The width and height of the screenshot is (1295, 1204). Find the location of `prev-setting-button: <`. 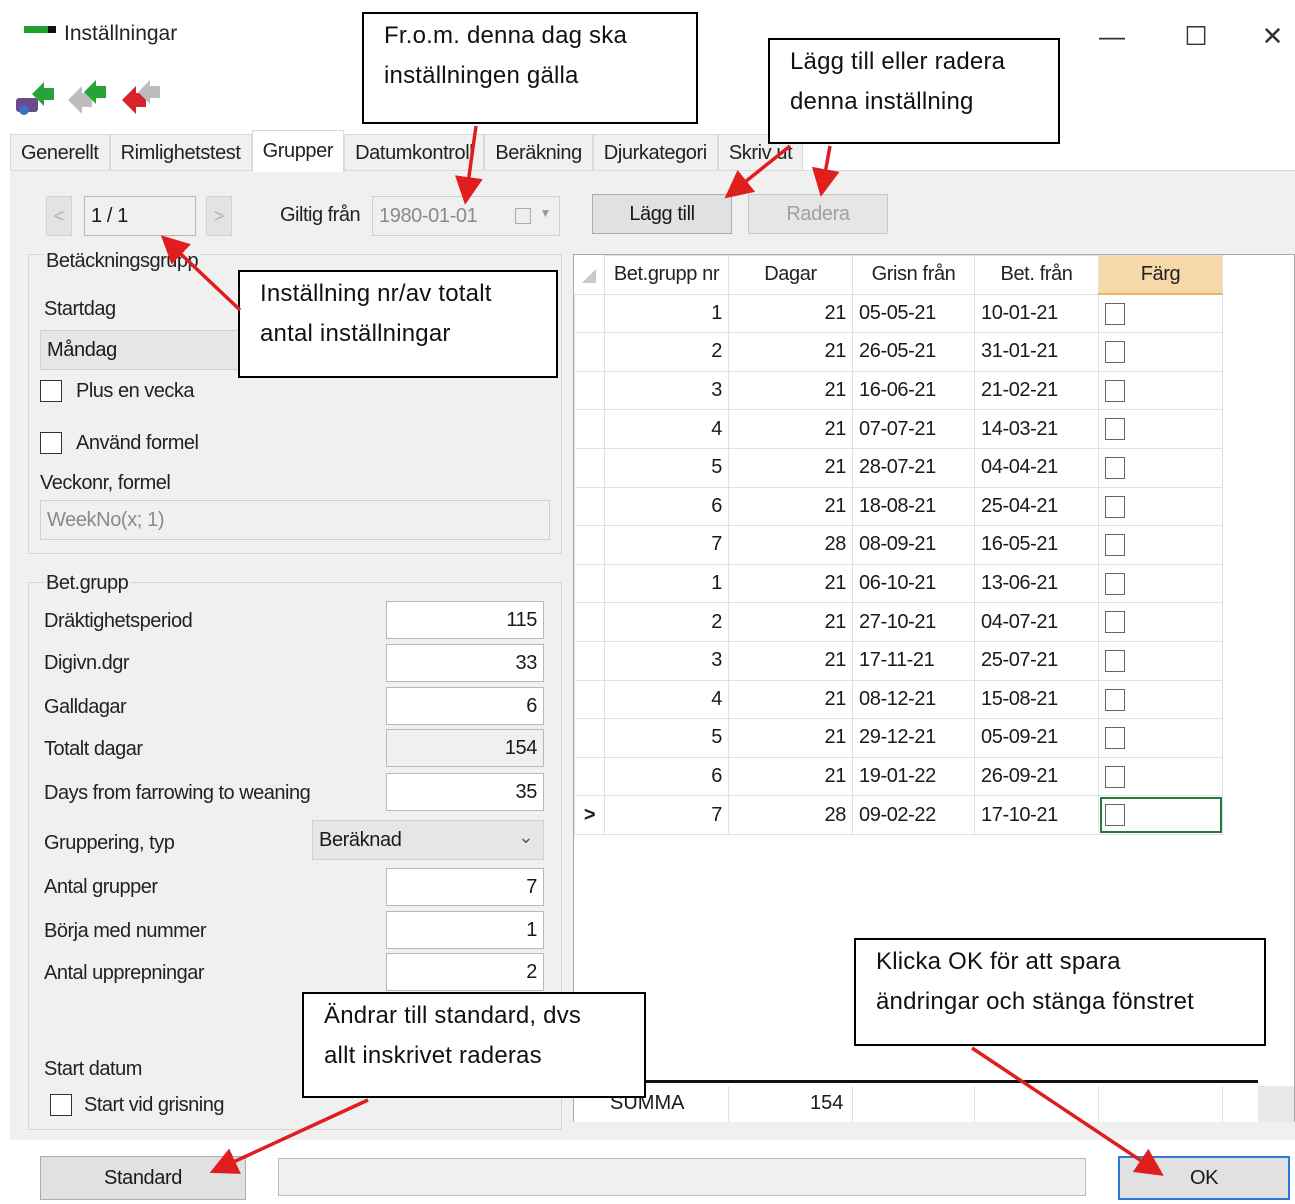

prev-setting-button: < is located at coordinates (59, 216).